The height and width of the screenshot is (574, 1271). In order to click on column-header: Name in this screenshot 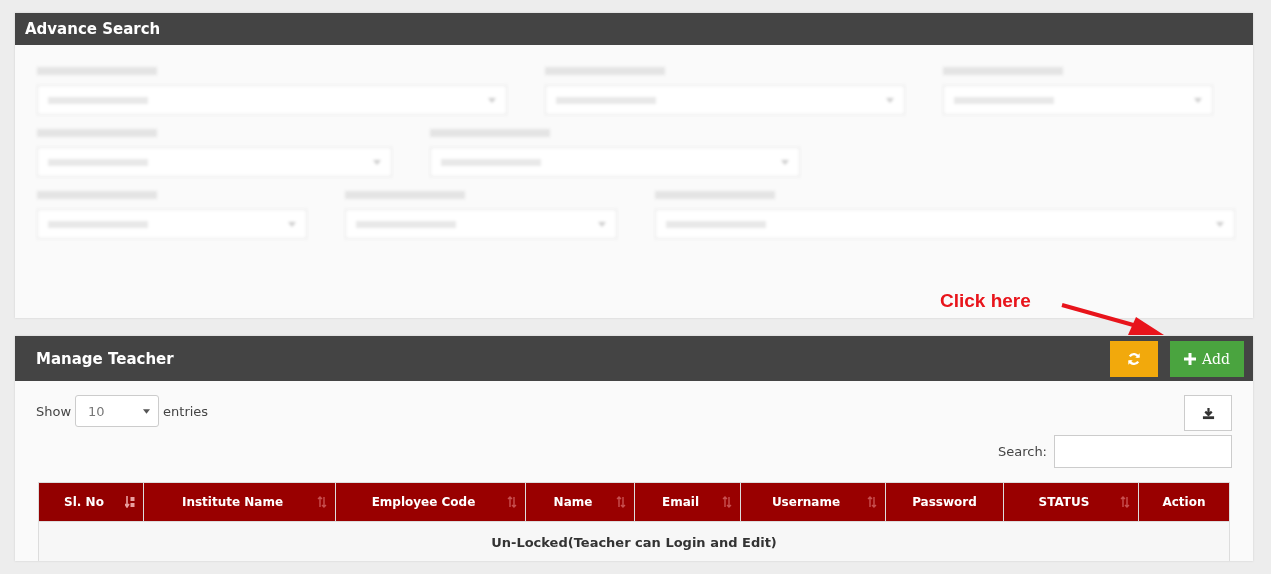, I will do `click(580, 502)`.